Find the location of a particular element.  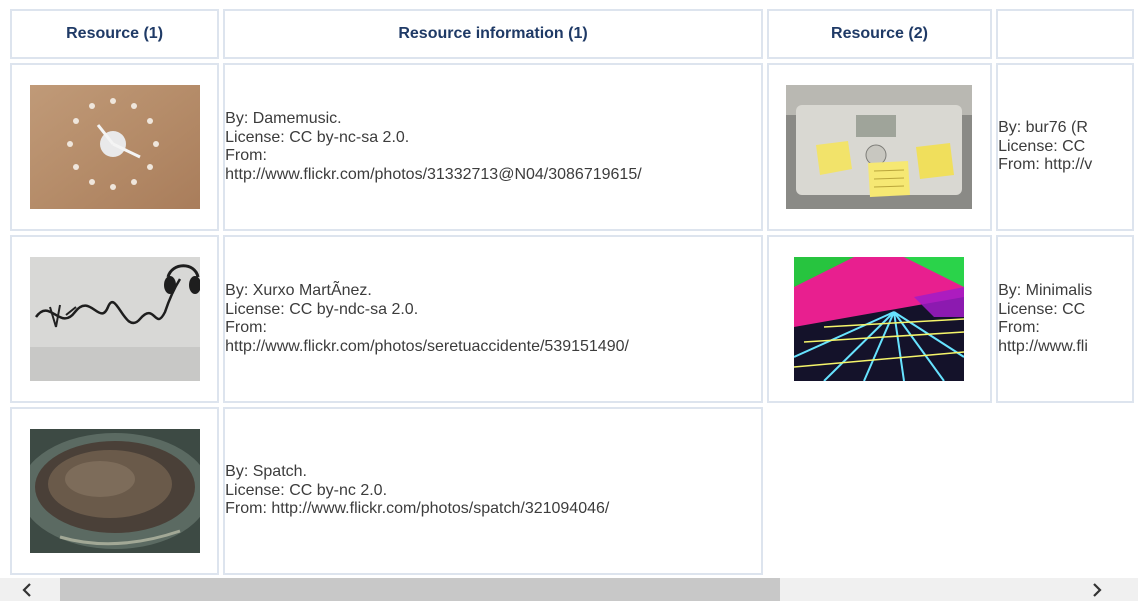

source-url: From: http://v is located at coordinates (1065, 165).